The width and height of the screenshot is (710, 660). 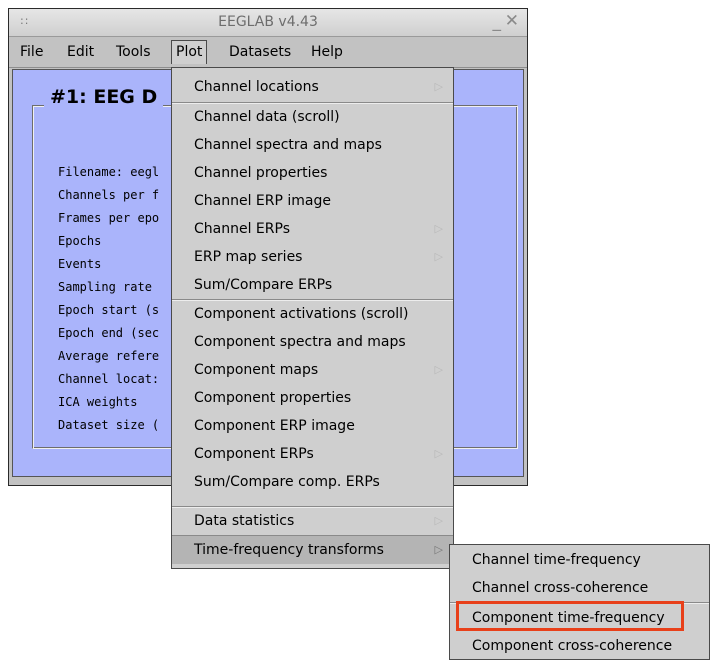 I want to click on plot-menu-component-activations-scroll: Component activations (scroll), so click(x=312, y=314).